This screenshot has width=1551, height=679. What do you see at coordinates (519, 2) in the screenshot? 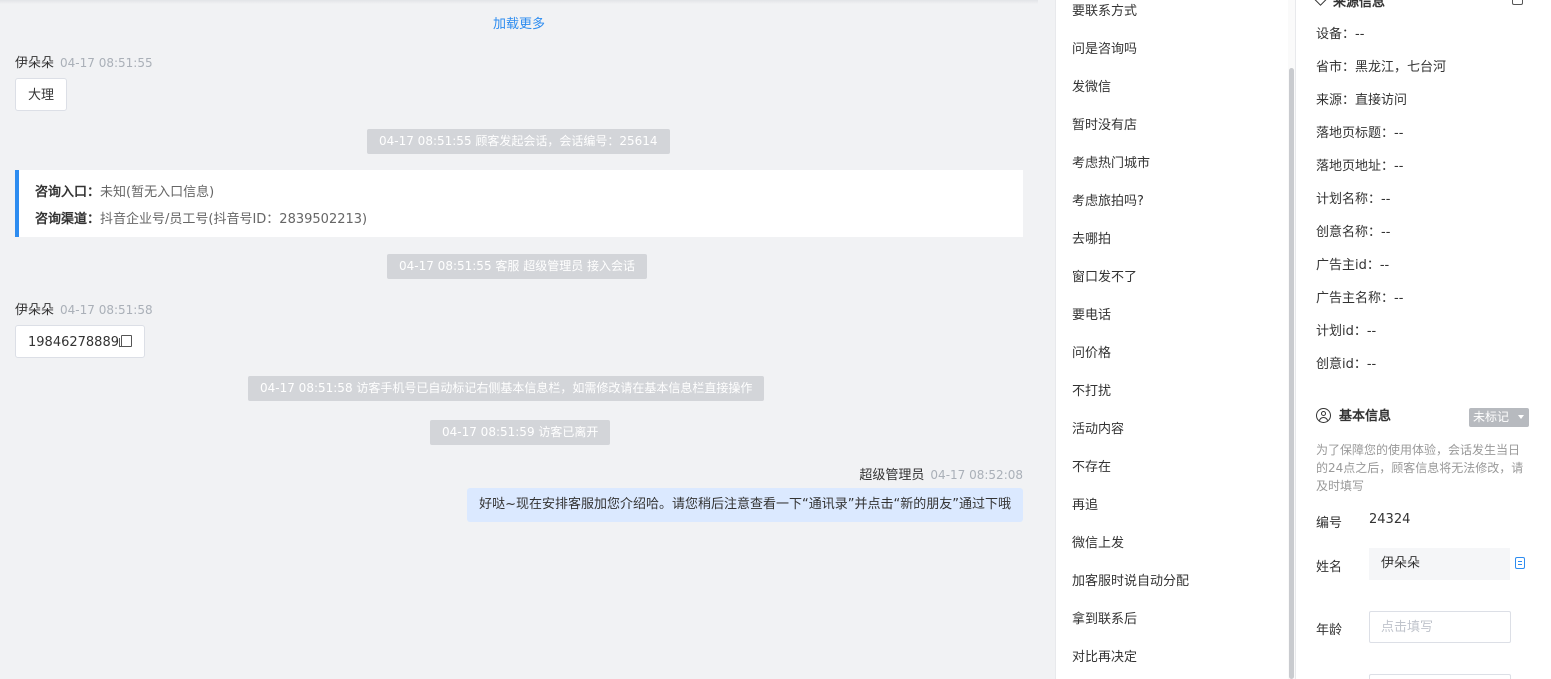
I see `top-divider` at bounding box center [519, 2].